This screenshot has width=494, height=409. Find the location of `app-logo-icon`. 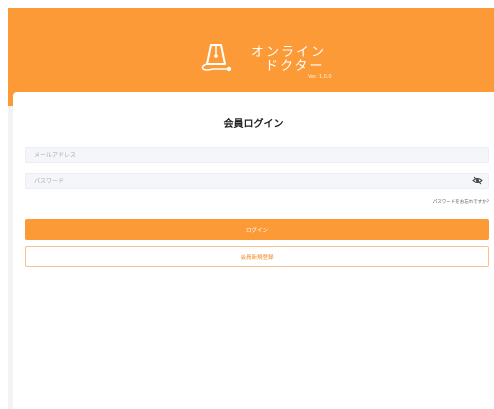

app-logo-icon is located at coordinates (216, 58).